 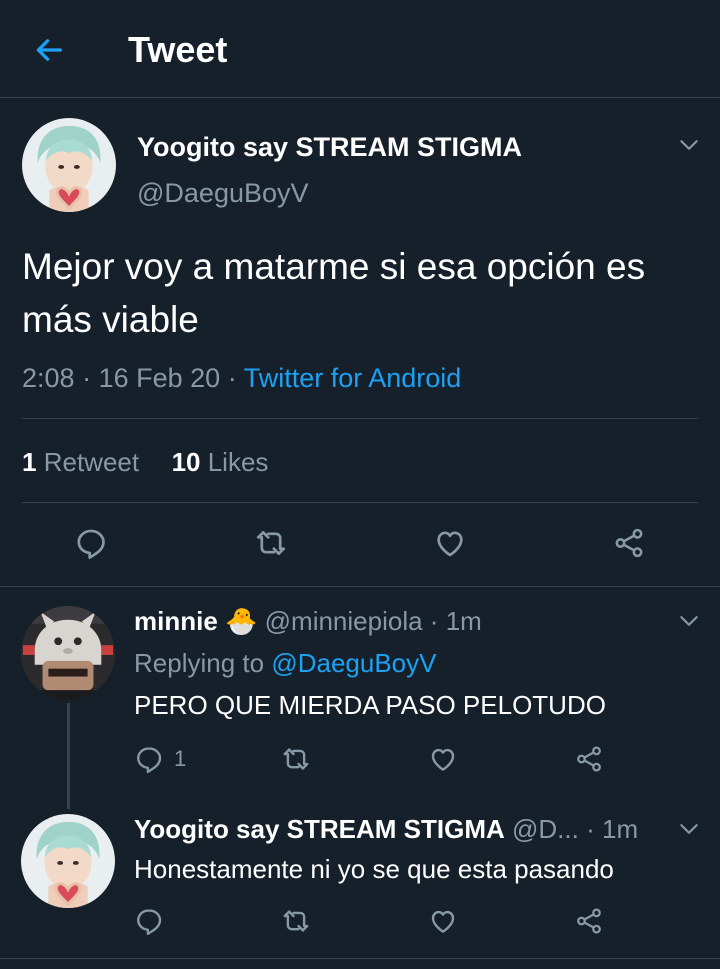 I want to click on page-title: Tweet, so click(x=178, y=49).